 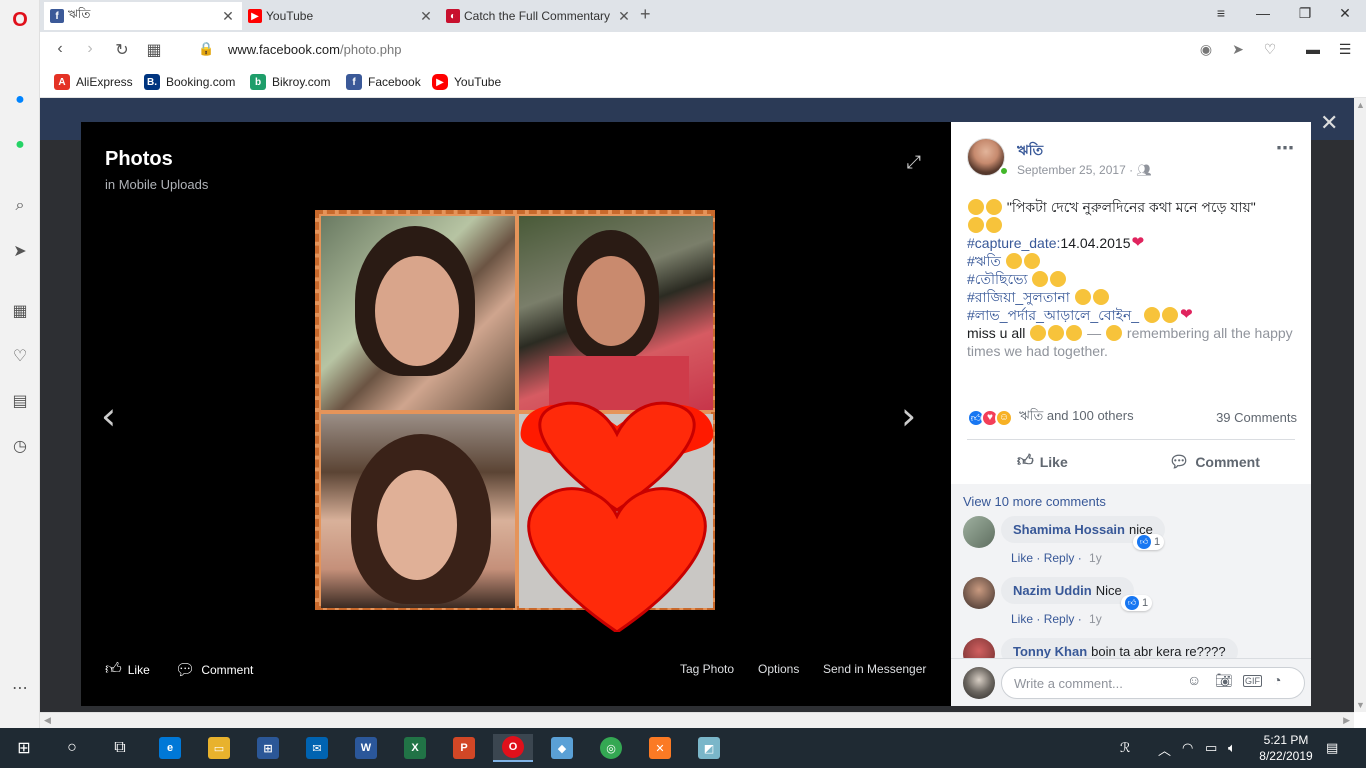 What do you see at coordinates (1076, 417) in the screenshot?
I see `reactions-text: ঋতি and 100 others` at bounding box center [1076, 417].